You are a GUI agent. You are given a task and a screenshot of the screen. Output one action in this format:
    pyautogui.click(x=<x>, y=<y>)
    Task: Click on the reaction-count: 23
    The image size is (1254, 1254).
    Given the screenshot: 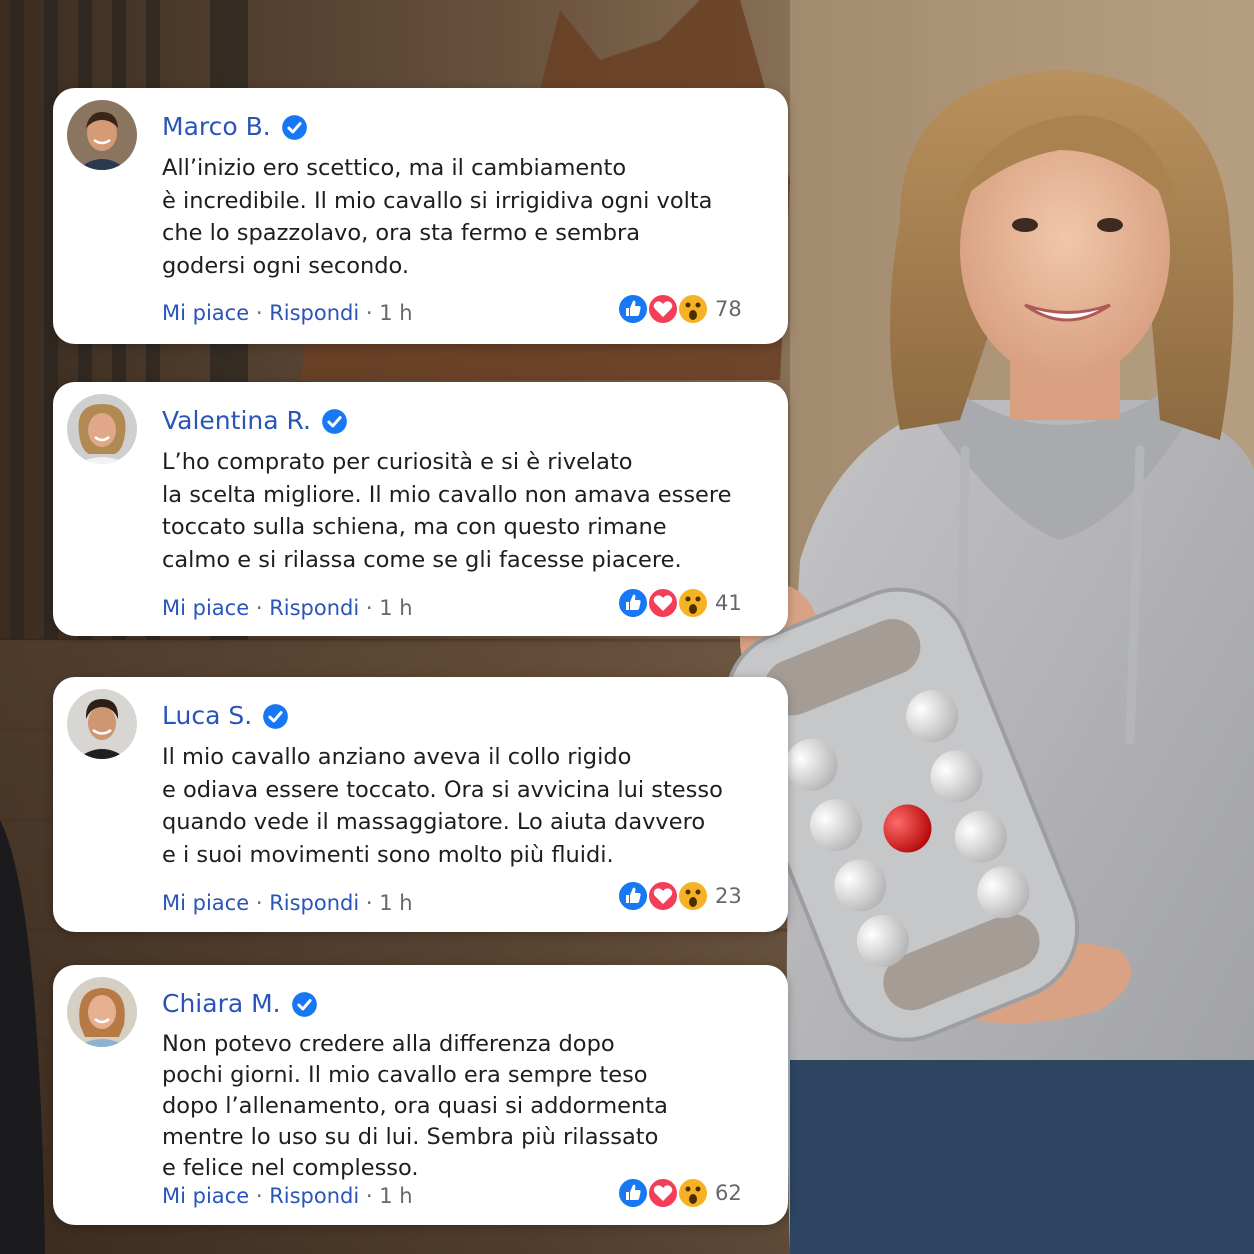 What is the action you would take?
    pyautogui.click(x=728, y=896)
    